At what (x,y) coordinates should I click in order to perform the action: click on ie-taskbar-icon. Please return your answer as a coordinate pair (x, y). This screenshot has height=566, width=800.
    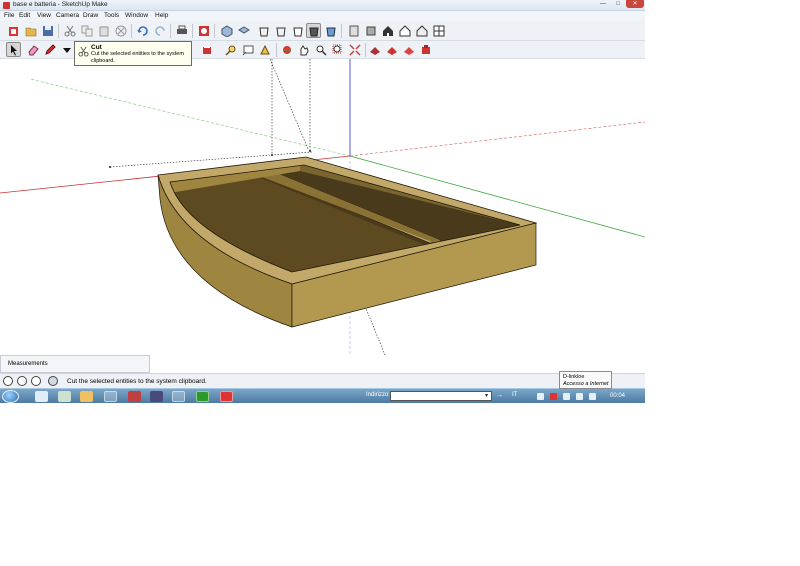
    Looking at the image, I should click on (110, 396).